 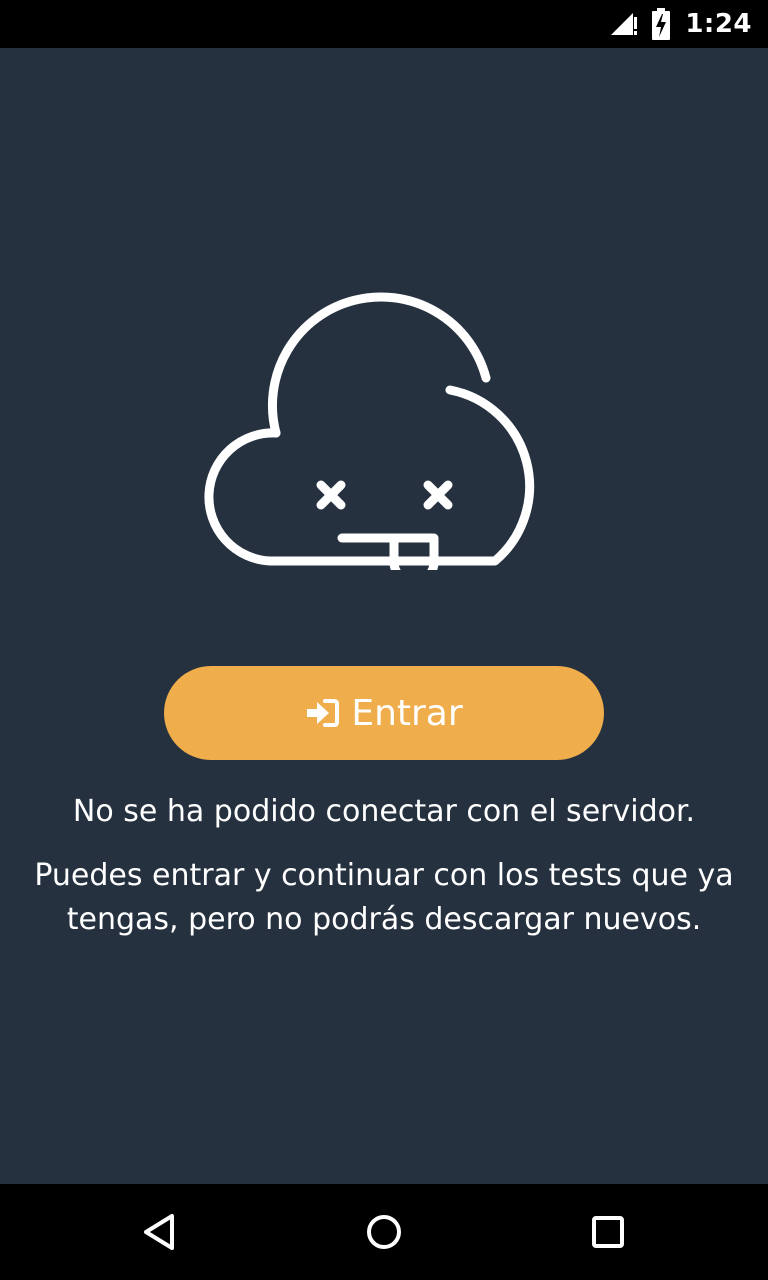 I want to click on recents-icon, so click(x=608, y=1232).